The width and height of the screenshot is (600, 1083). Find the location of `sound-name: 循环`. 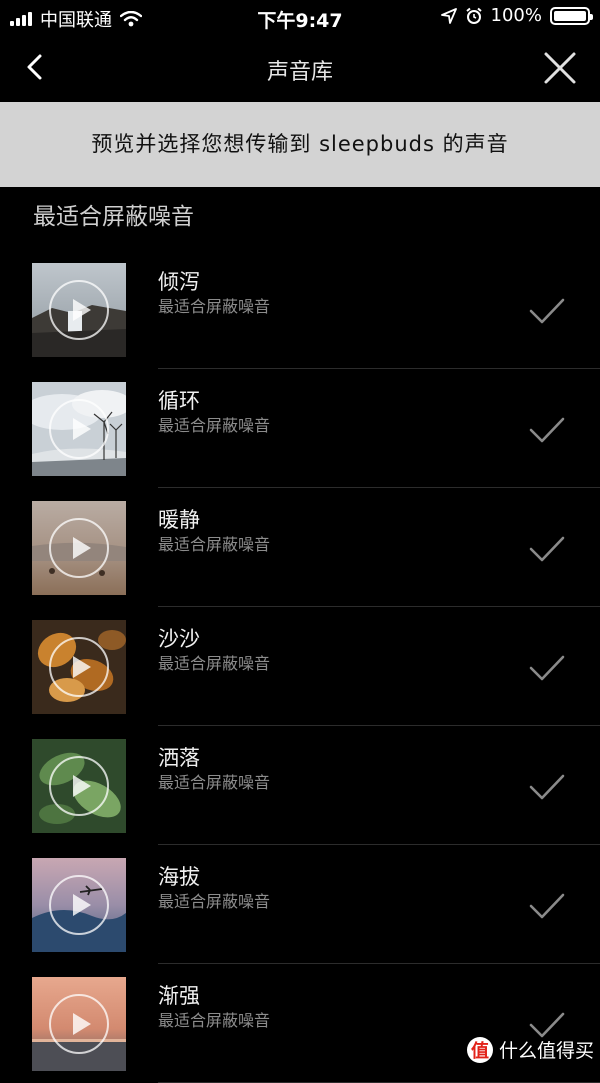

sound-name: 循环 is located at coordinates (179, 401).